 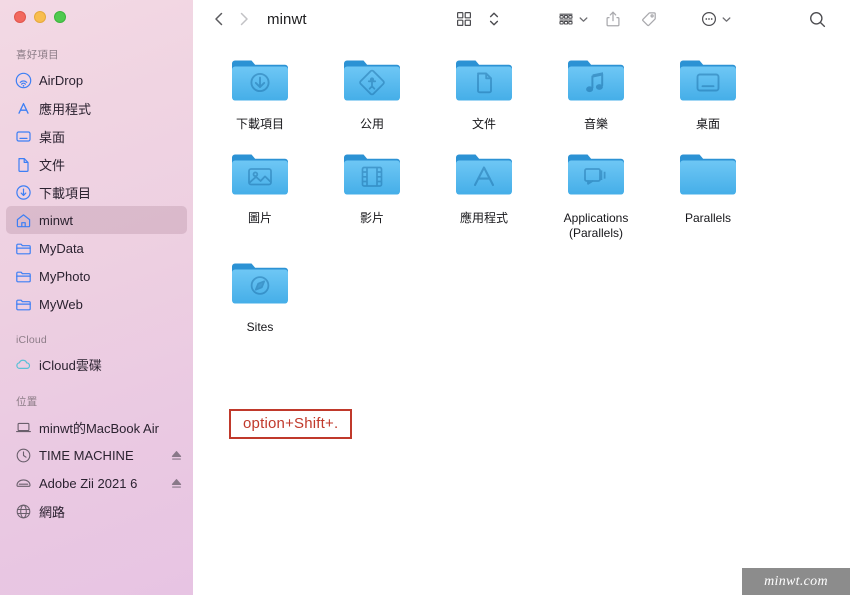 I want to click on up-down-stepper-icon, so click(x=494, y=19).